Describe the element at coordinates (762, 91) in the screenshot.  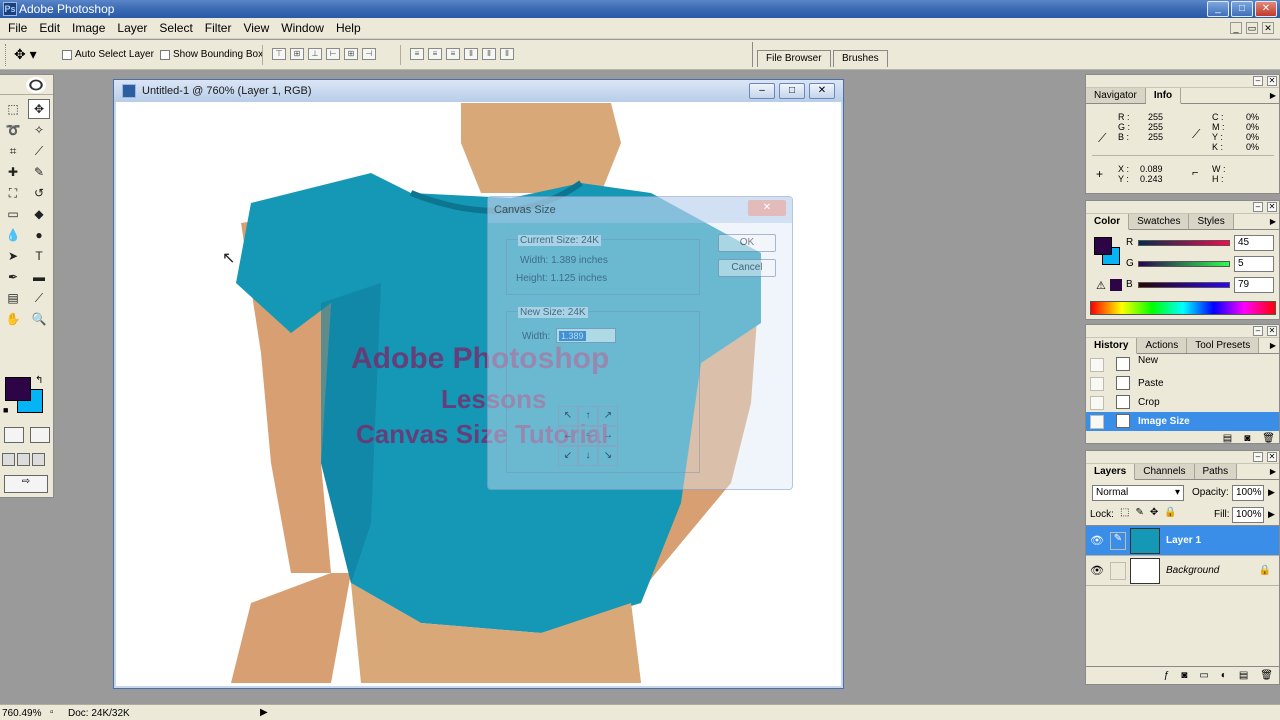
I see `document-minimize-button: –` at that location.